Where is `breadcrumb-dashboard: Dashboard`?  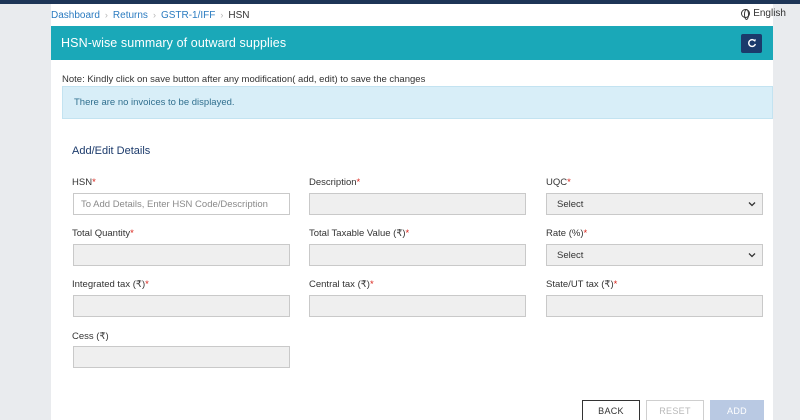 breadcrumb-dashboard: Dashboard is located at coordinates (75, 15).